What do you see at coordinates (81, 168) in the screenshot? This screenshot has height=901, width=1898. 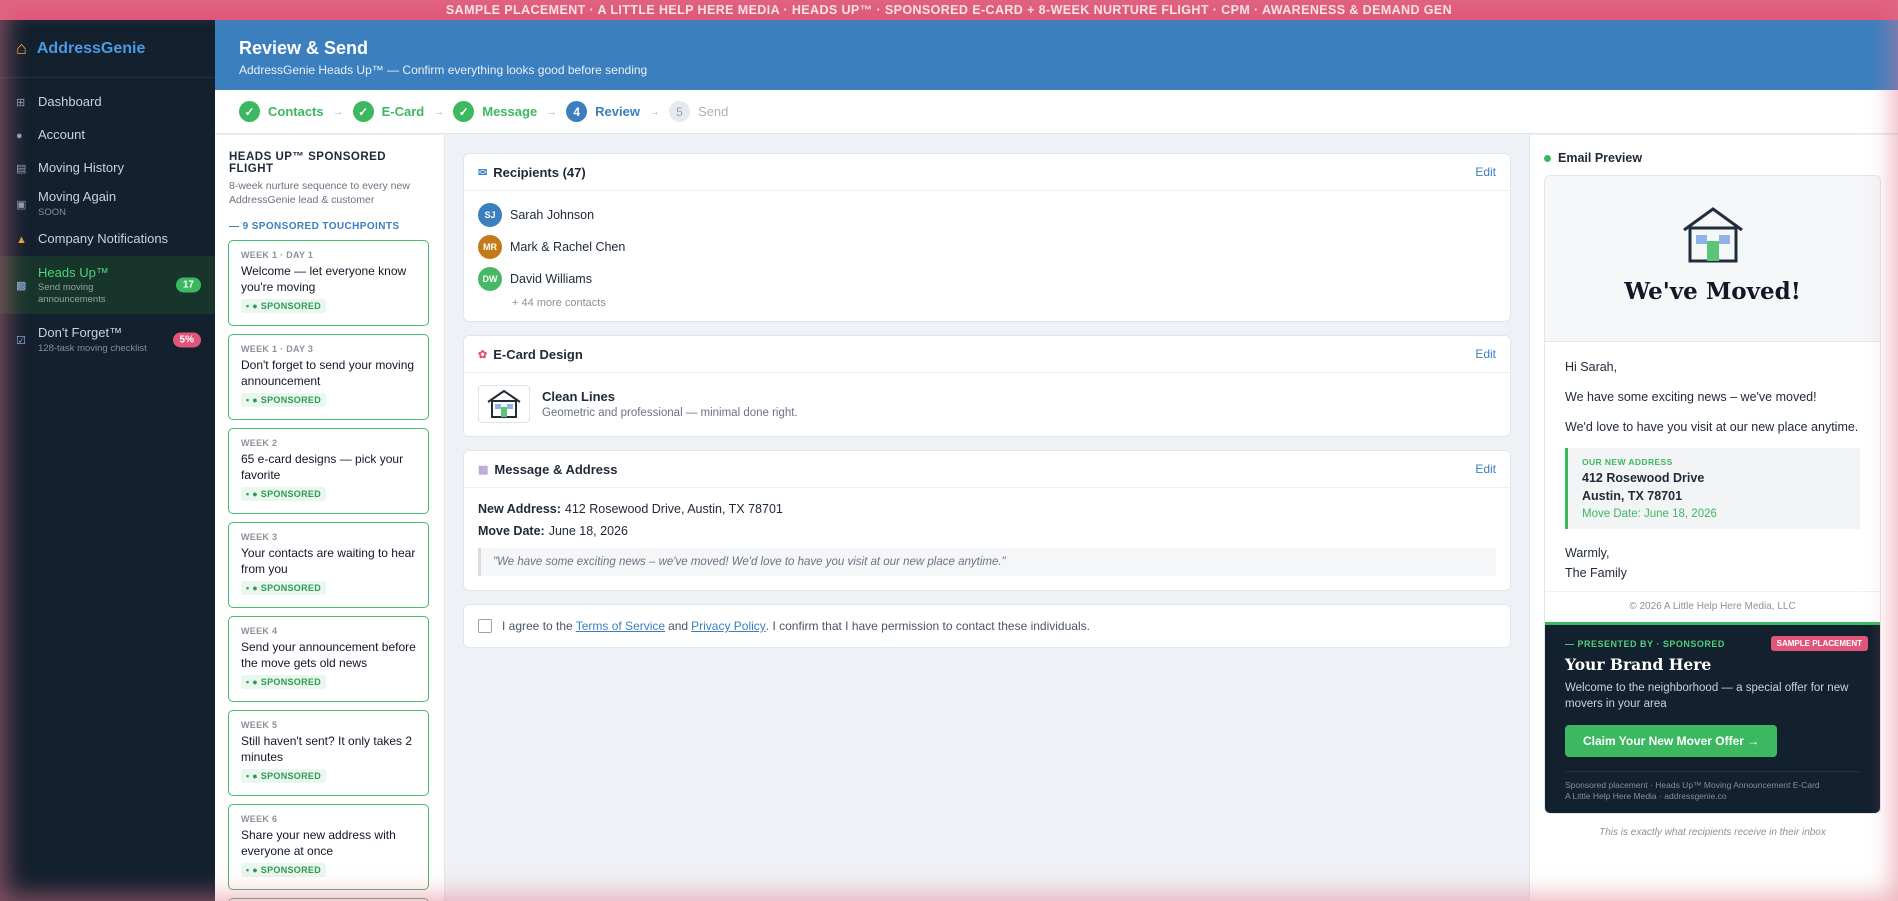 I see `sidebar-item-label: Moving History` at bounding box center [81, 168].